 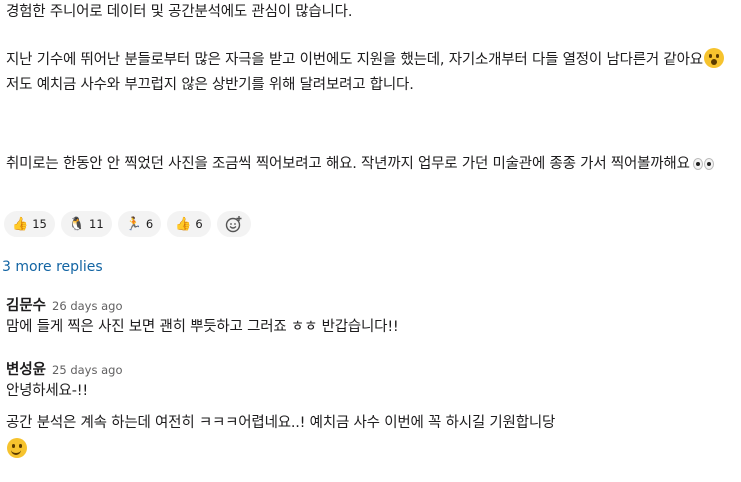 What do you see at coordinates (713, 58) in the screenshot?
I see `surprised-face-icon` at bounding box center [713, 58].